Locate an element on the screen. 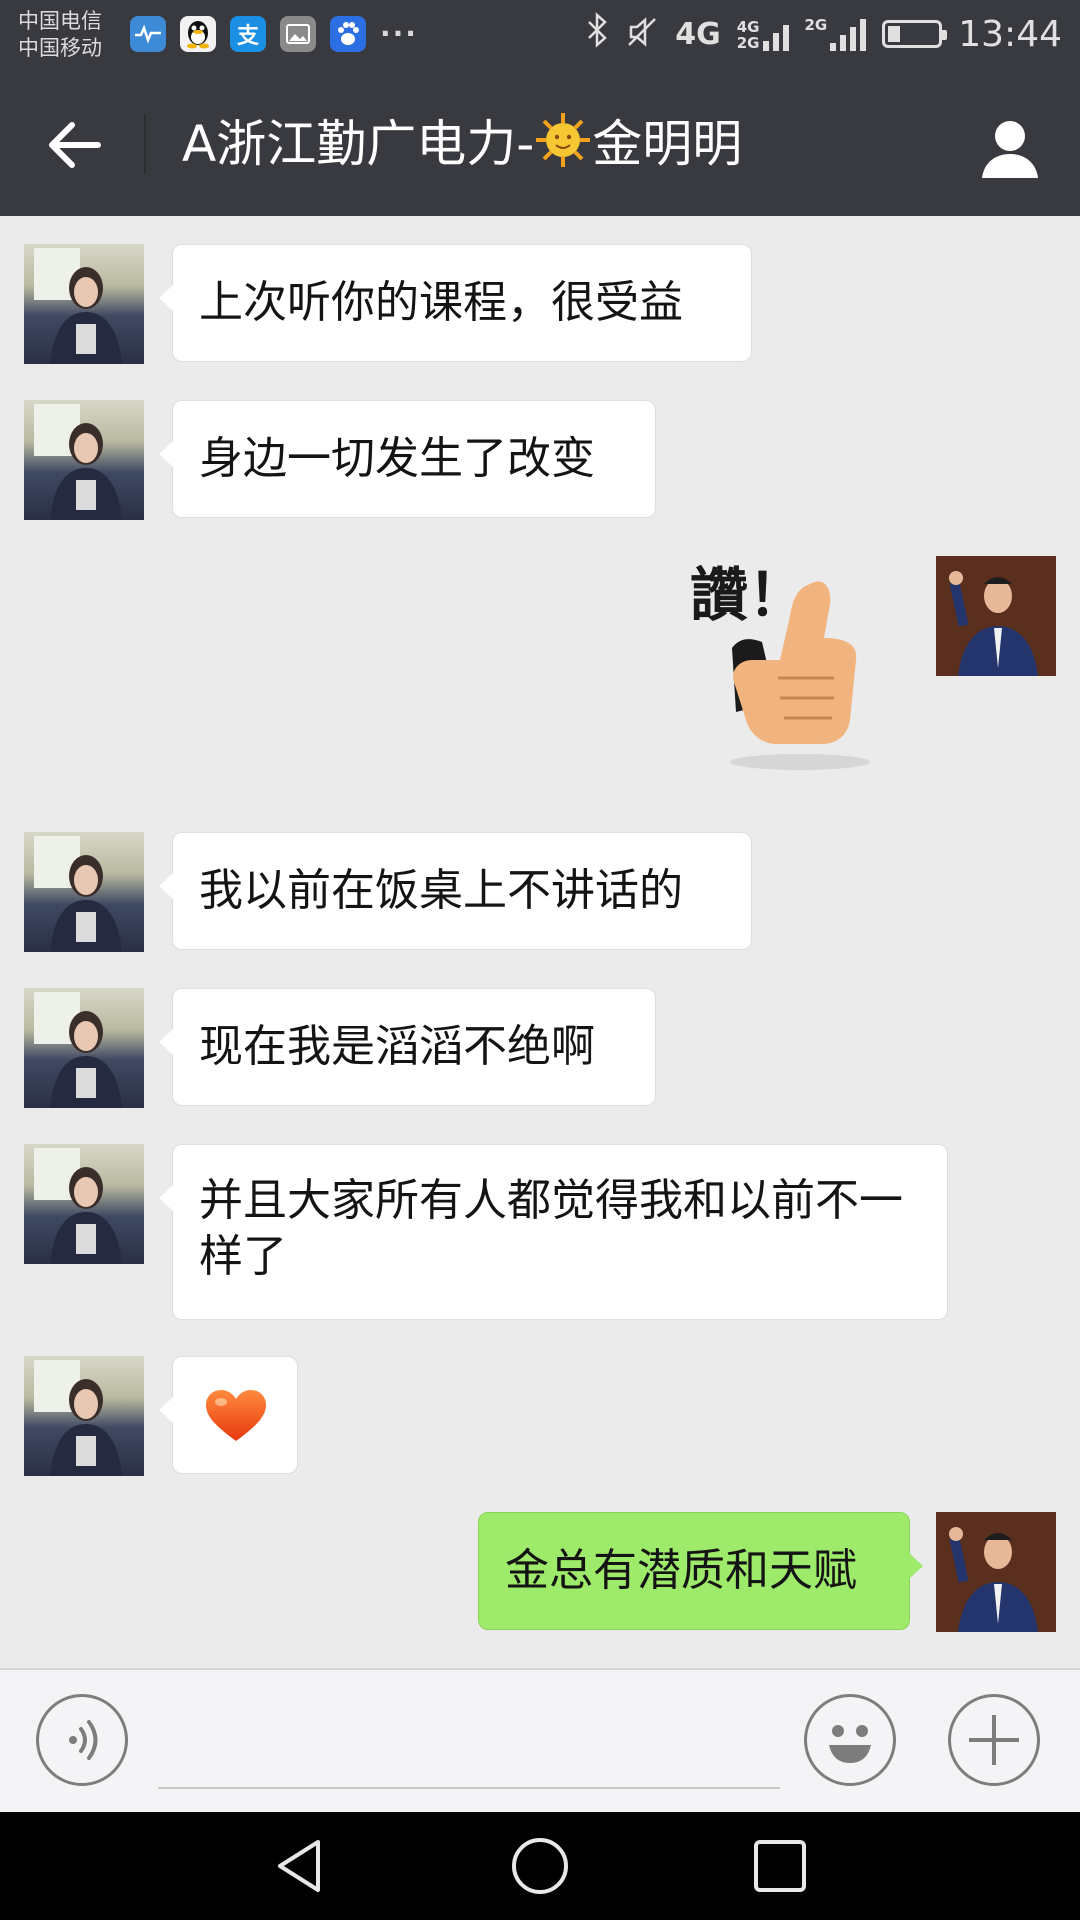  carrier-info: 中国电信 中国移动 is located at coordinates (60, 35).